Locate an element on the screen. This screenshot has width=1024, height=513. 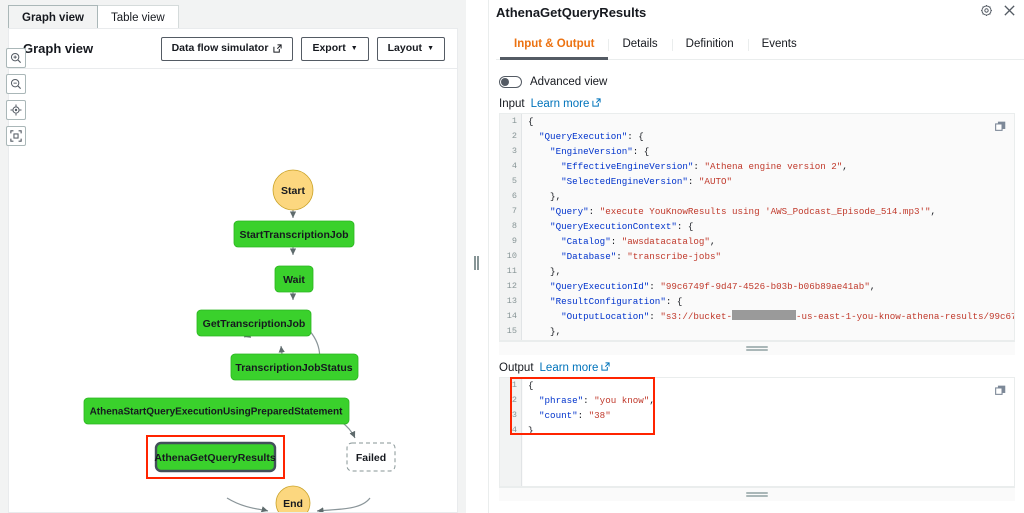
line-number: 6 is located at coordinates (514, 196).